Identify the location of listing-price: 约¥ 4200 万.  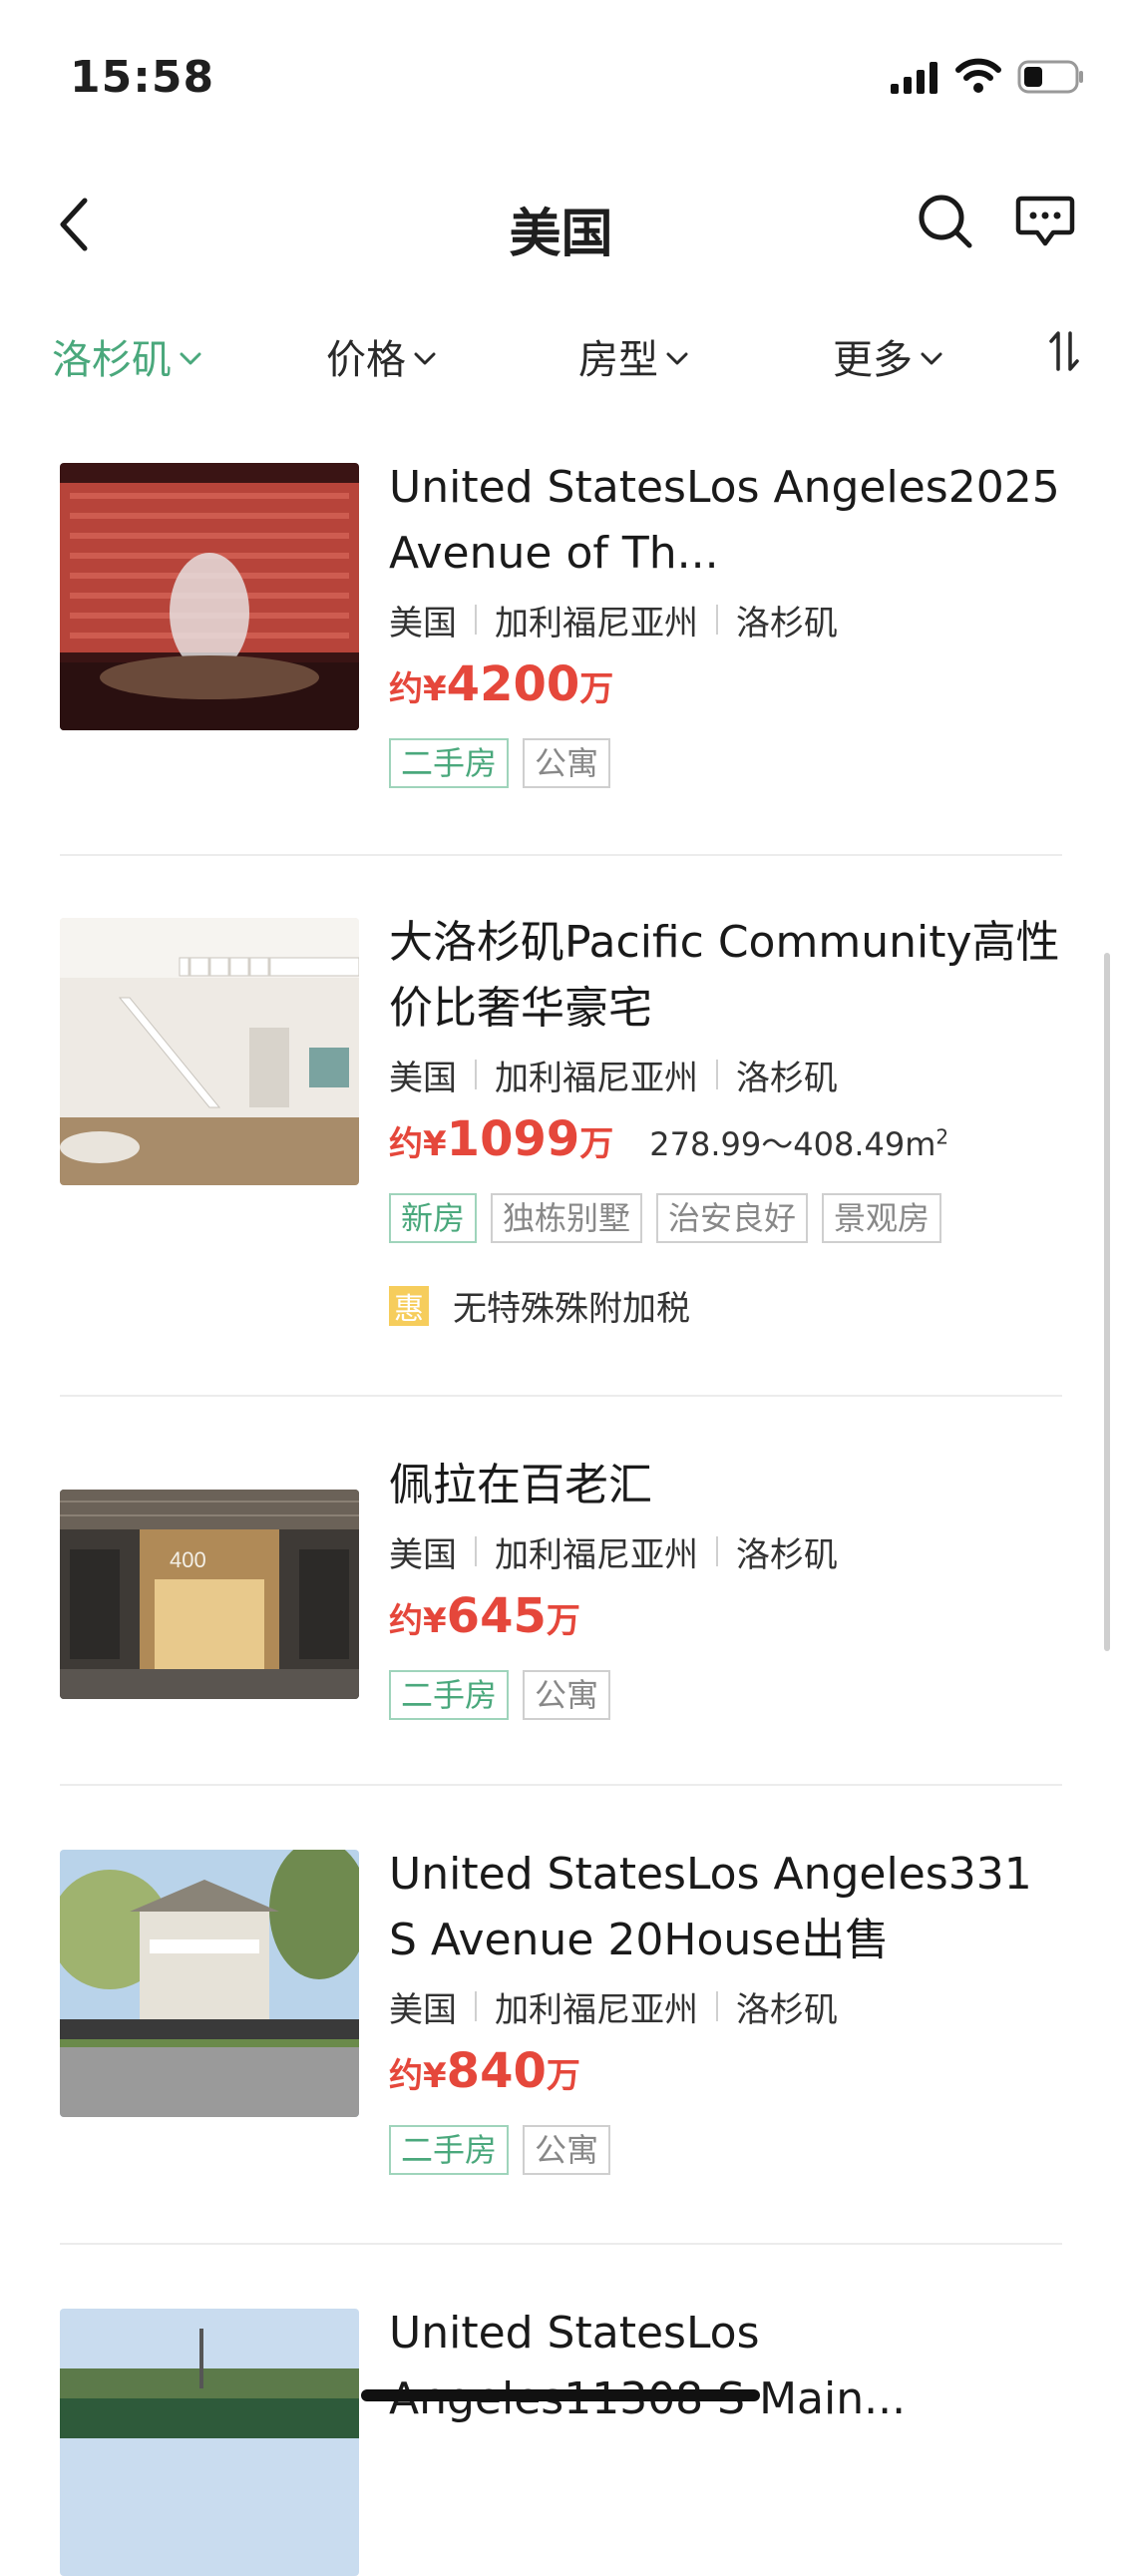
(725, 686).